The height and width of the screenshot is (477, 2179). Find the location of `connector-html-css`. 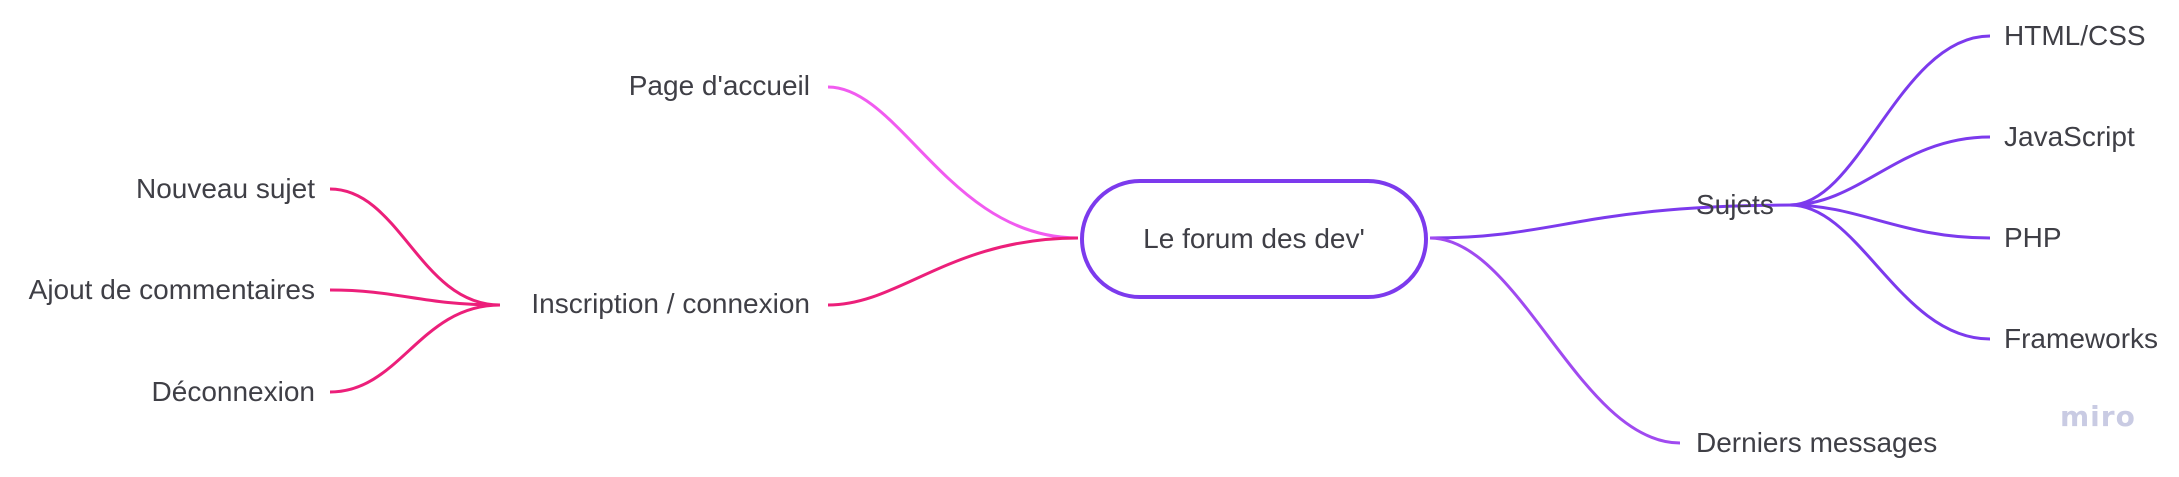

connector-html-css is located at coordinates (1890, 120).